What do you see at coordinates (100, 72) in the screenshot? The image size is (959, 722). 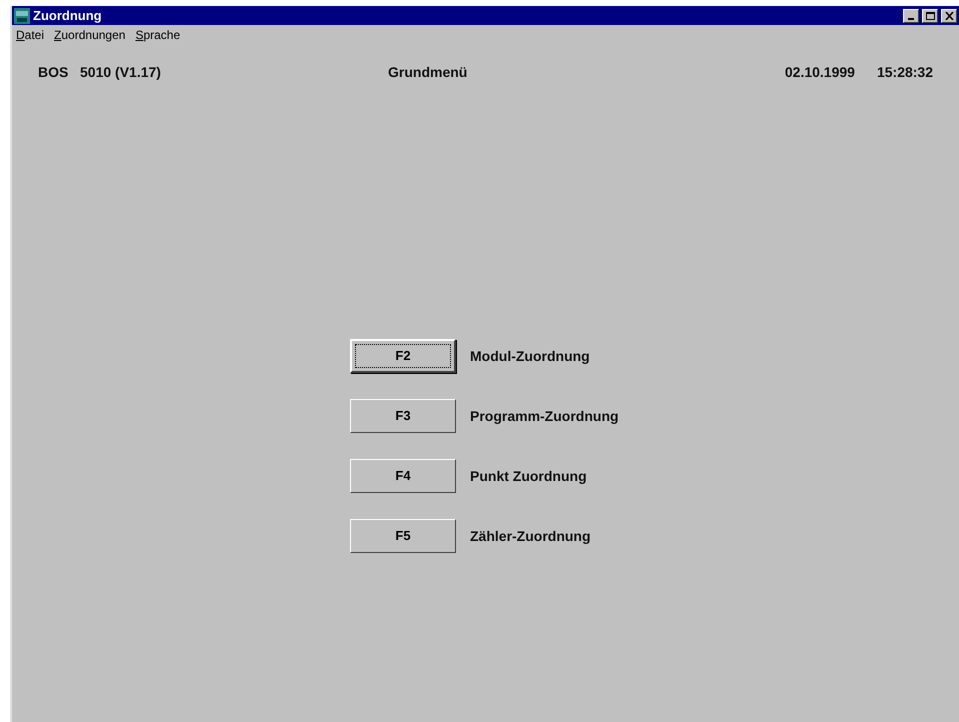 I see `device-version: BOS 5010 (V1.17)` at bounding box center [100, 72].